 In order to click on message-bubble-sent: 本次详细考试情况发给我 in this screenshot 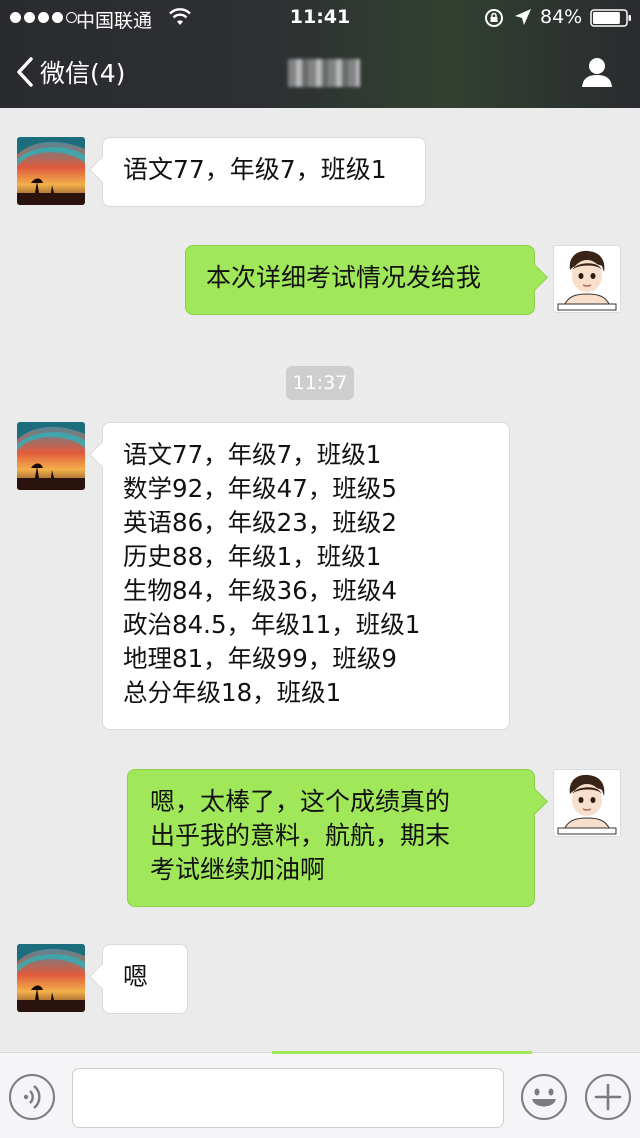, I will do `click(360, 280)`.